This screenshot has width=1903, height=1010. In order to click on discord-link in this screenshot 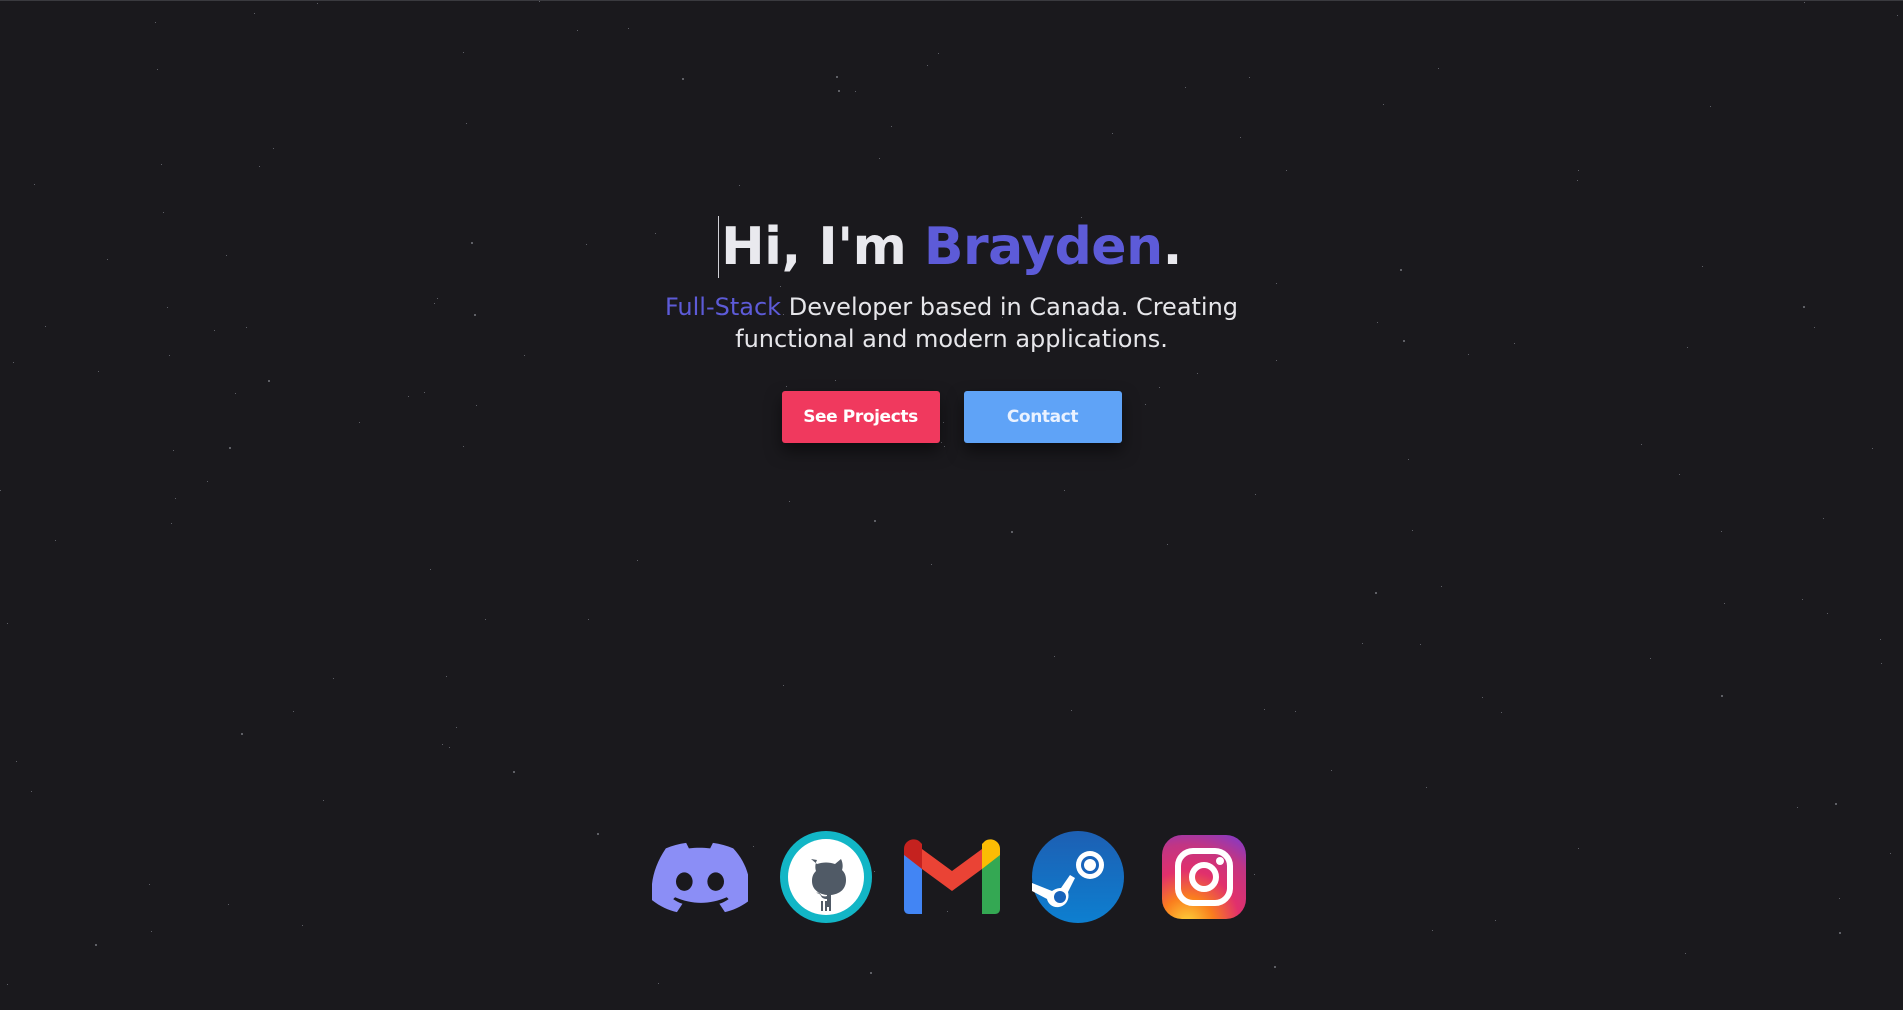, I will do `click(699, 877)`.